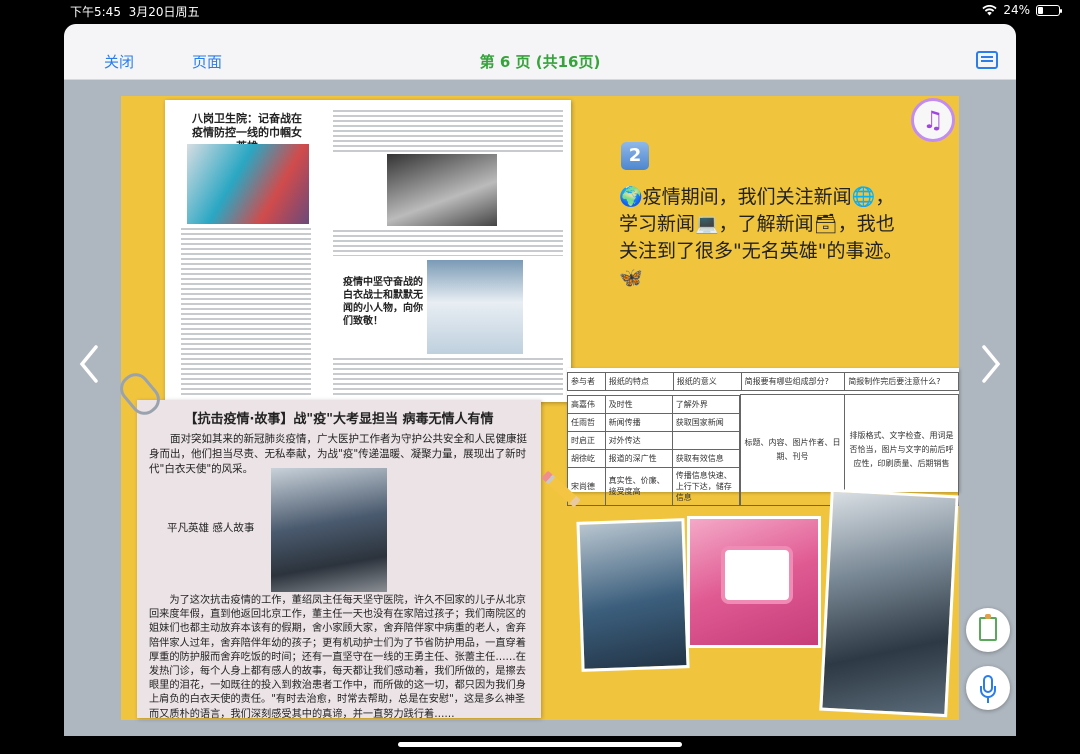 Image resolution: width=1080 pixels, height=754 pixels. I want to click on table-cell, so click(706, 440).